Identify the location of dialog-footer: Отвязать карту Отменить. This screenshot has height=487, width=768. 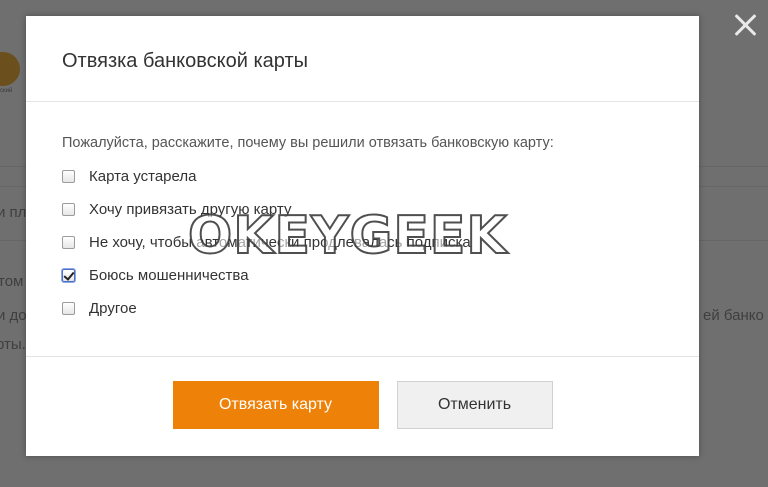
(362, 393).